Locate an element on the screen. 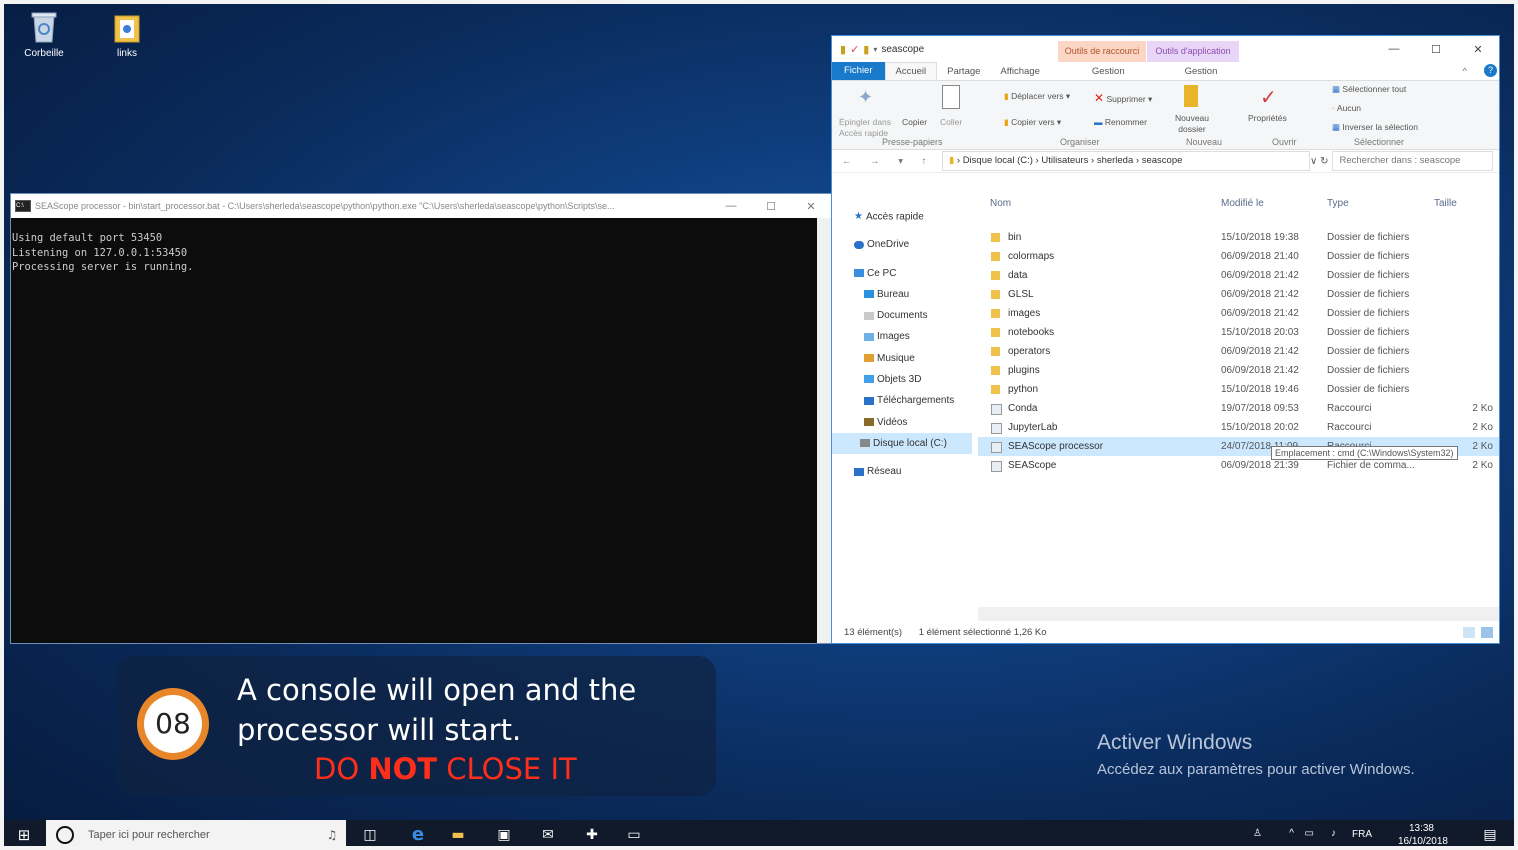 This screenshot has width=1518, height=850. chevron-down-icon: ▾ is located at coordinates (875, 49).